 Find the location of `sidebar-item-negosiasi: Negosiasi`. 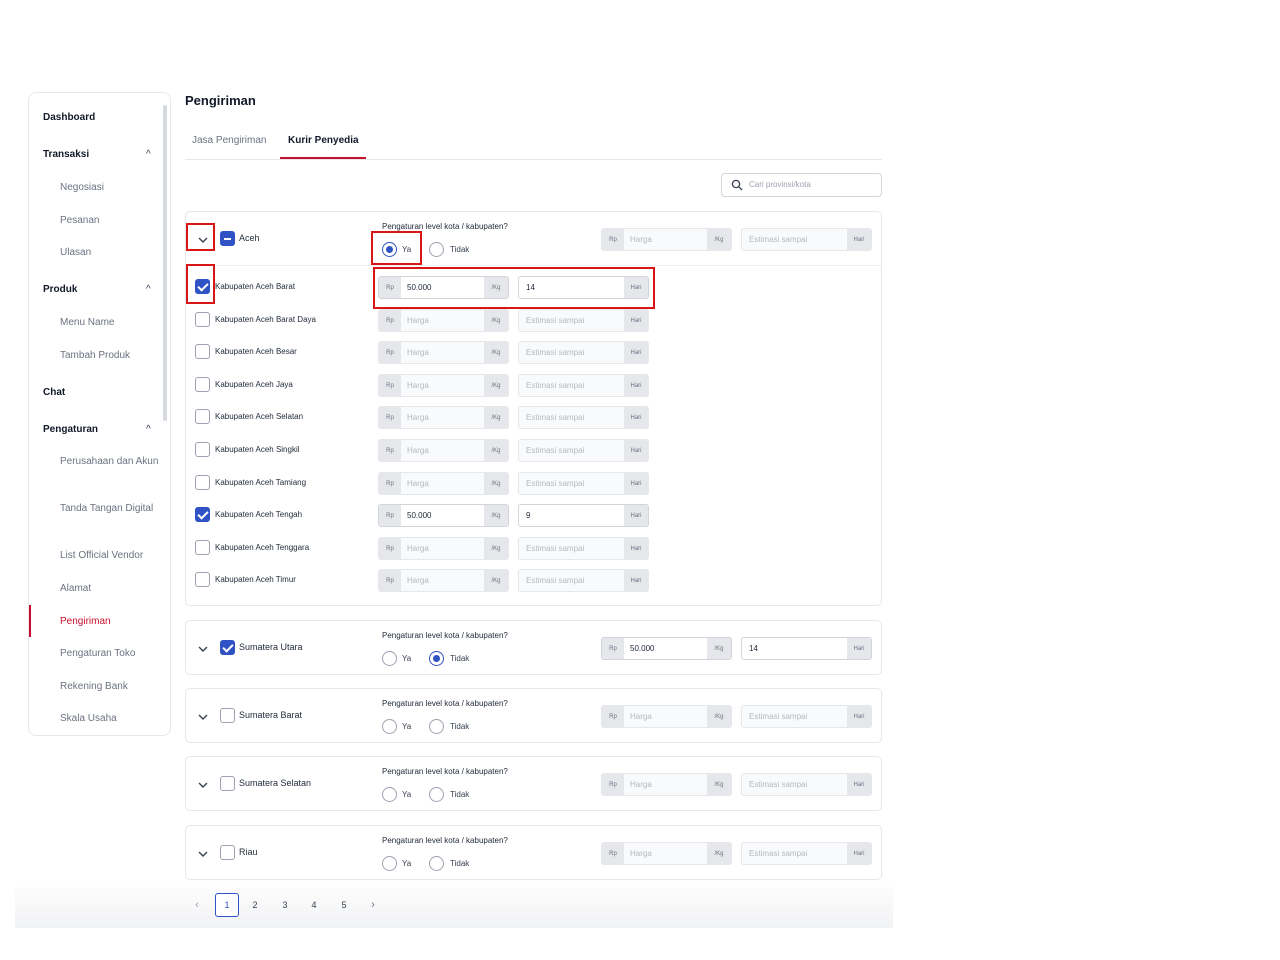

sidebar-item-negosiasi: Negosiasi is located at coordinates (110, 188).